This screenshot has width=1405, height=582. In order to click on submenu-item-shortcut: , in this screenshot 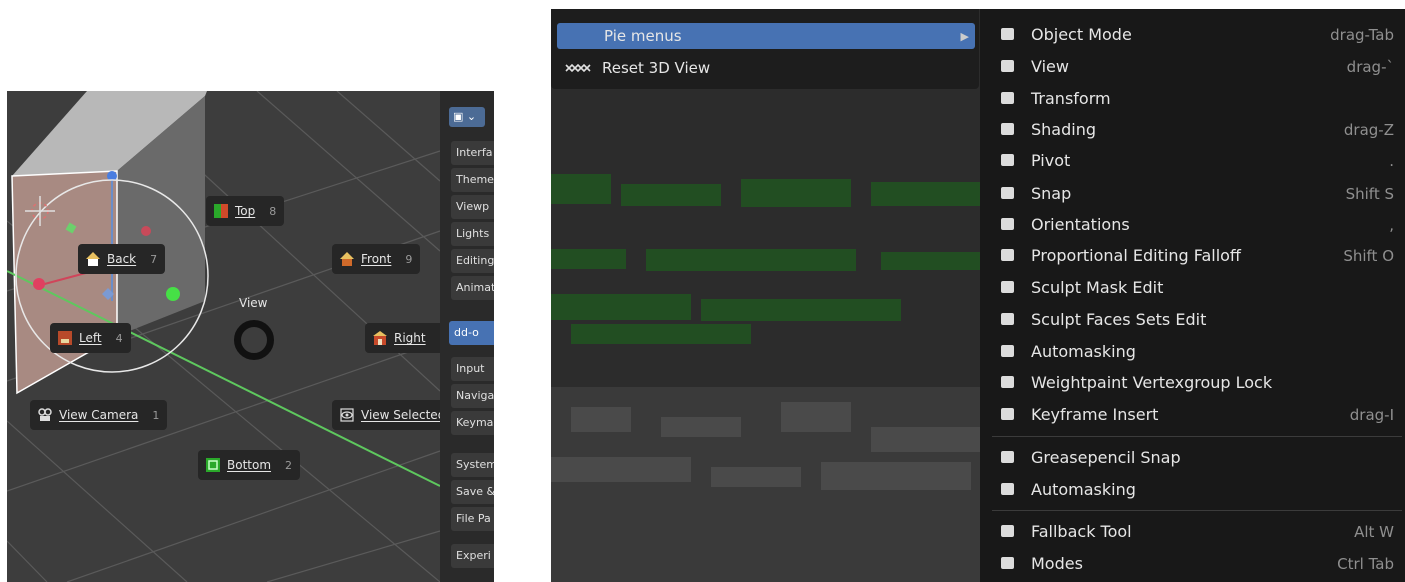, I will do `click(1391, 224)`.